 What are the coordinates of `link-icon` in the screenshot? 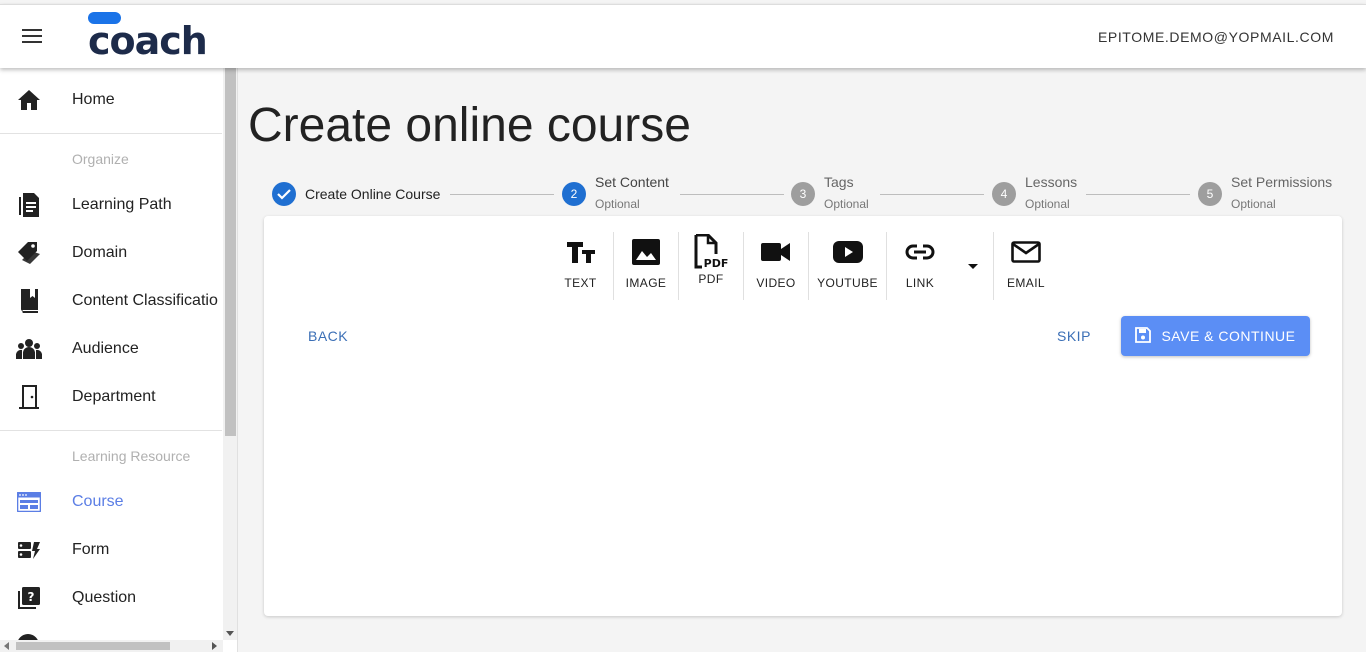 It's located at (920, 252).